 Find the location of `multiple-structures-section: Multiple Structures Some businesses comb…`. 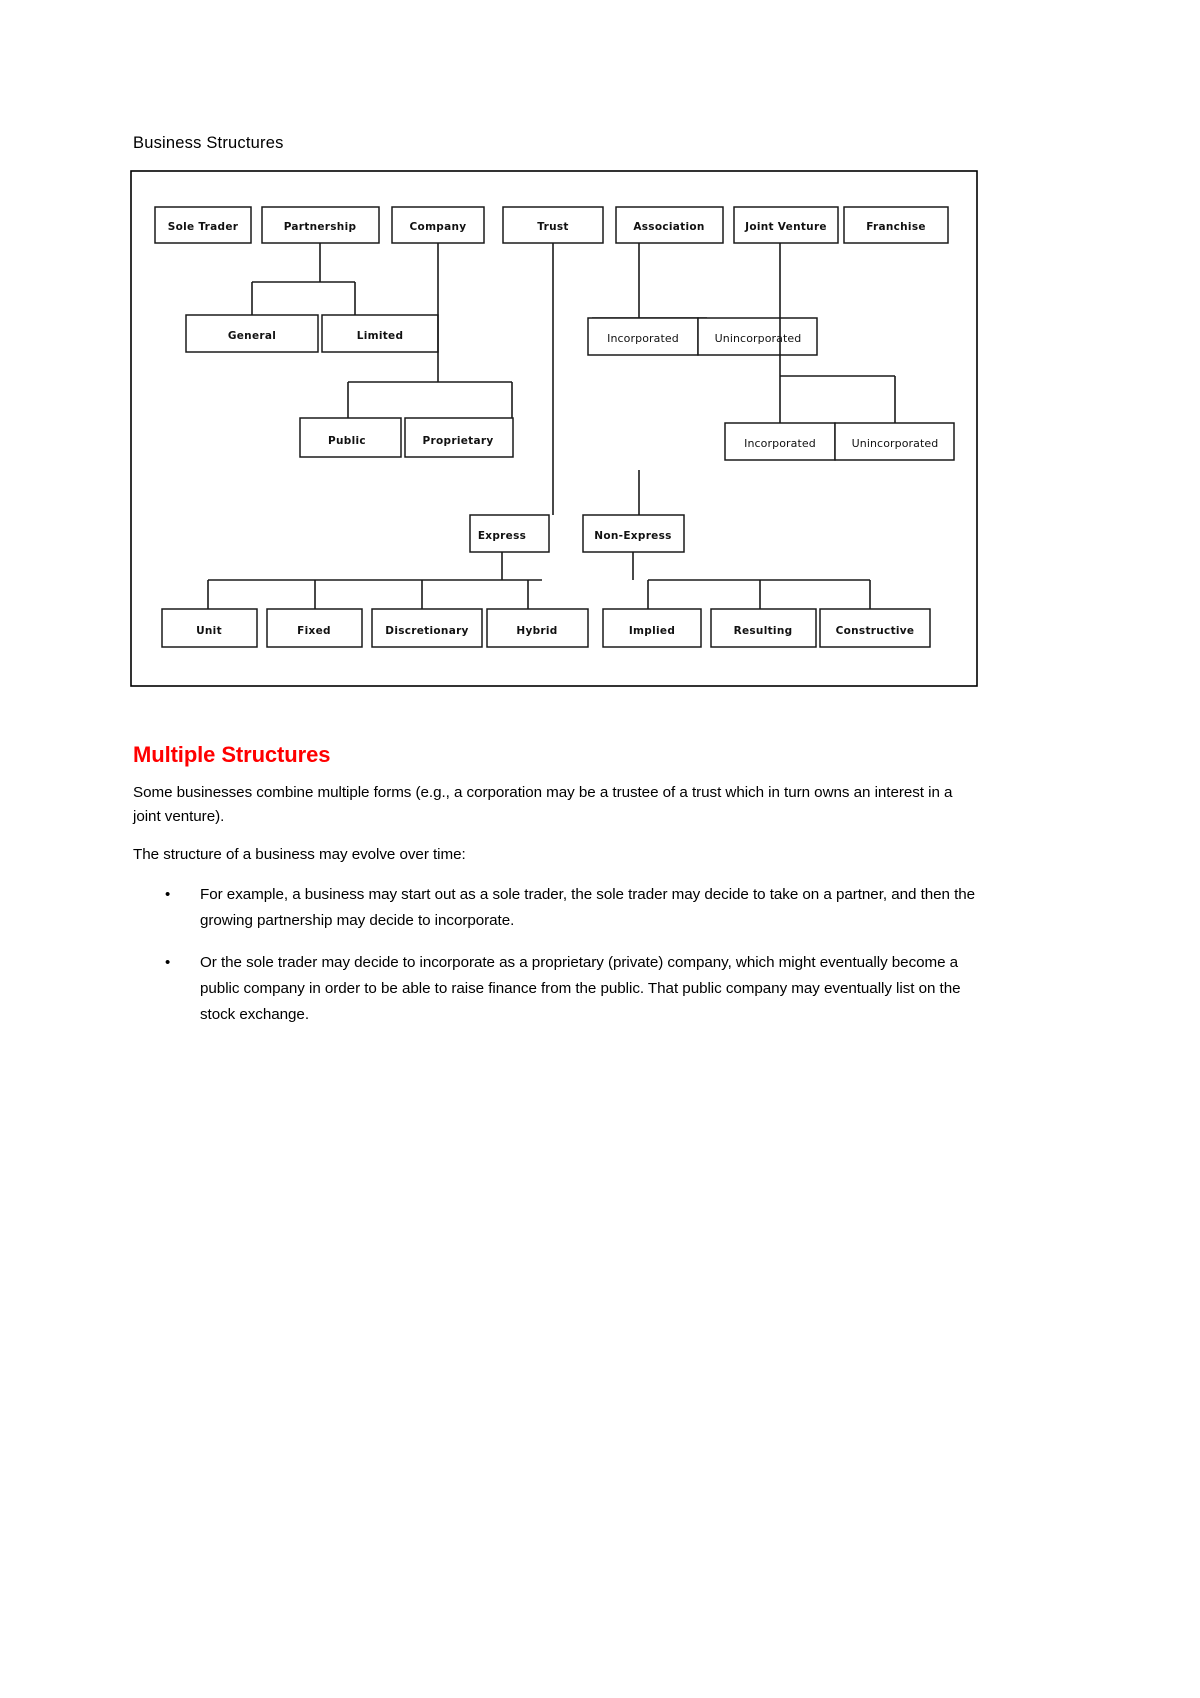

multiple-structures-section: Multiple Structures Some businesses comb… is located at coordinates (555, 893).